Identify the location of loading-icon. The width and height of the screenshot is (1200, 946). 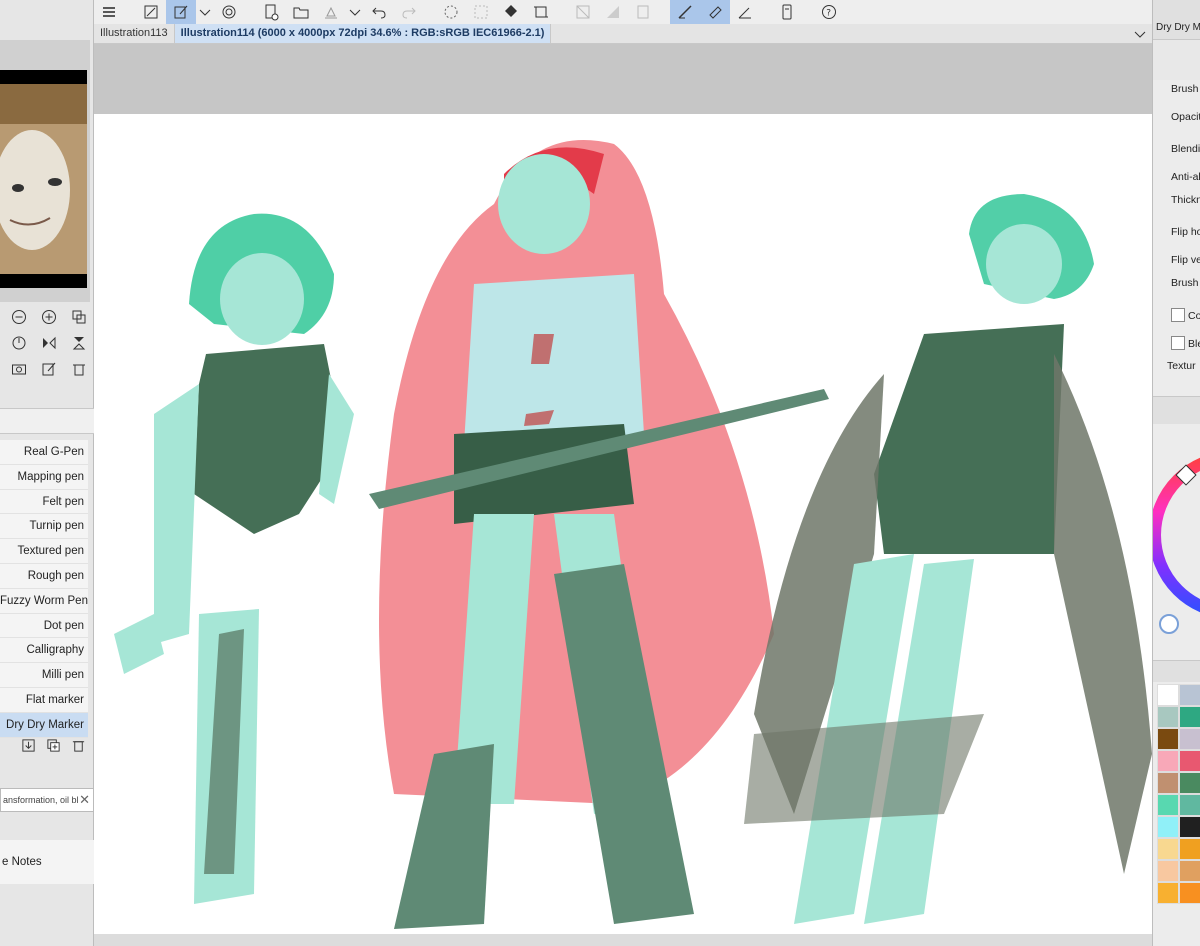
(451, 12).